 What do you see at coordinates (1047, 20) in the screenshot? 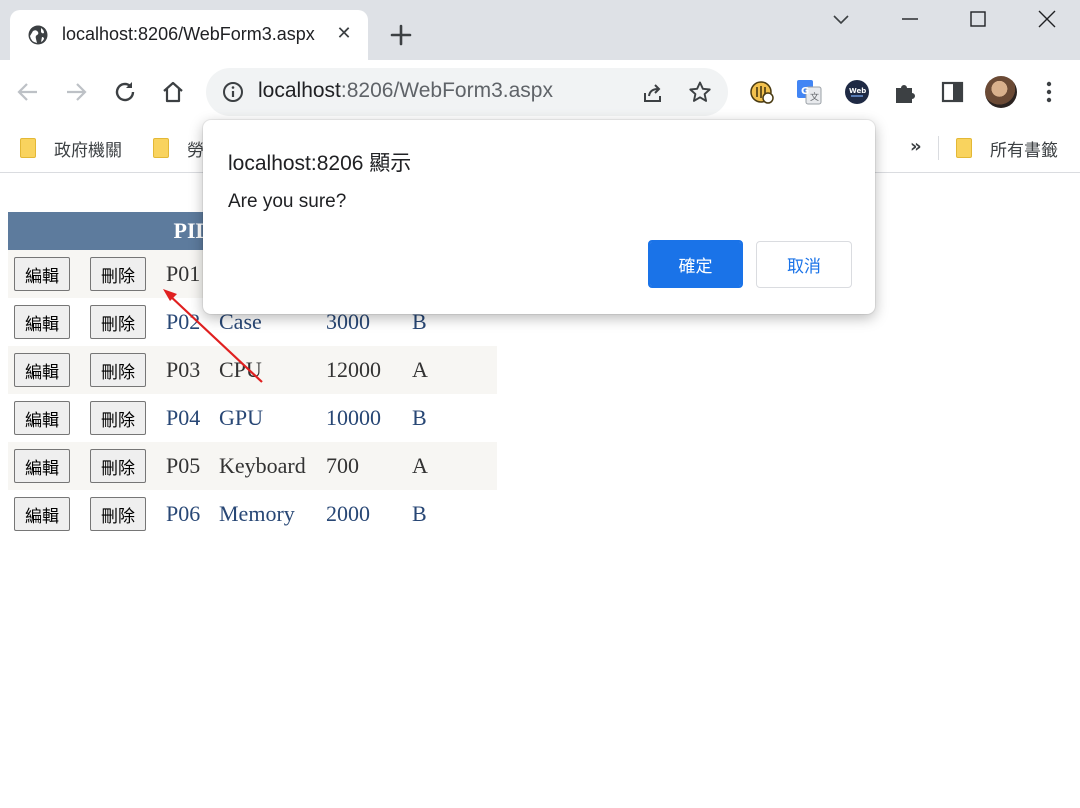
I see `close-window-icon` at bounding box center [1047, 20].